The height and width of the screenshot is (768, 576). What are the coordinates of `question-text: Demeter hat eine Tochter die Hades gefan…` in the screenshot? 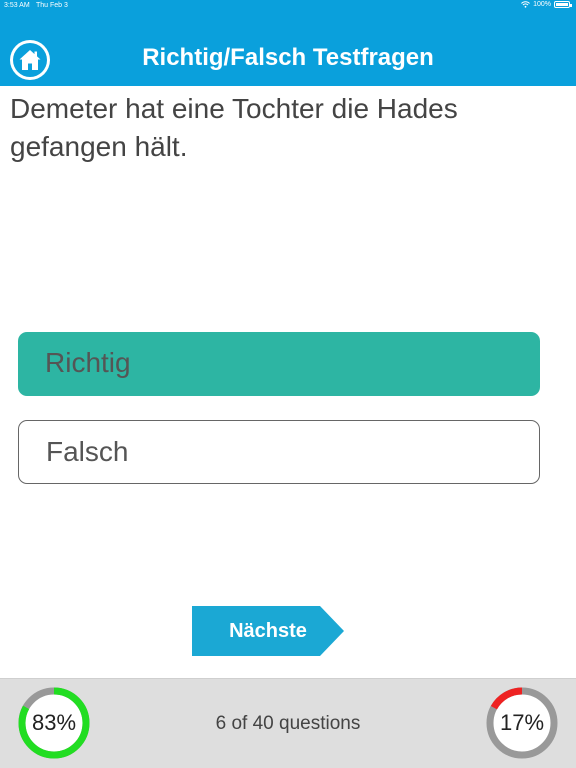 It's located at (234, 127).